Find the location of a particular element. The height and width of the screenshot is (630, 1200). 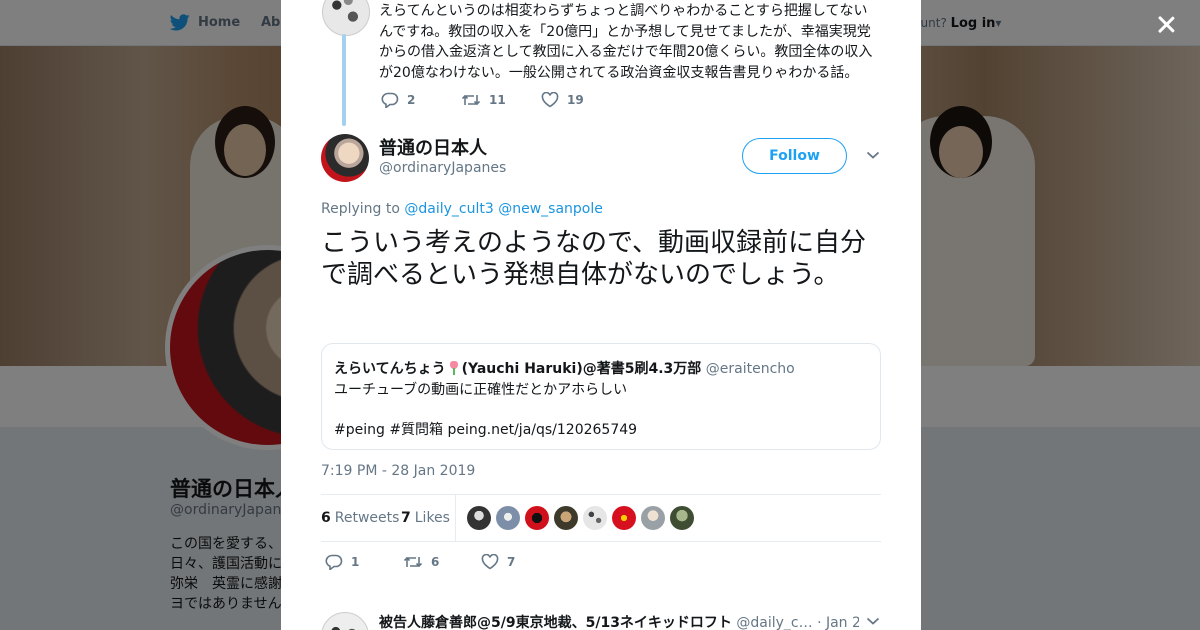

reply-tweet-avatar is located at coordinates (345, 621).